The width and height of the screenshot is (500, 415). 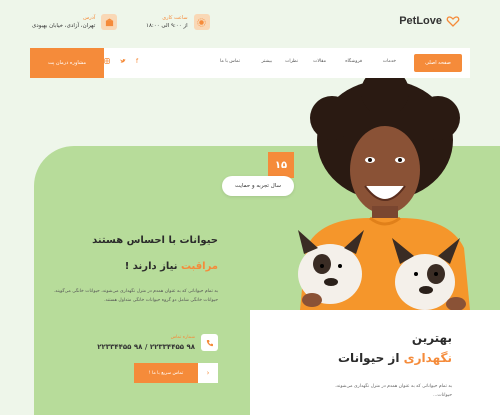 I want to click on twitter-icon, so click(x=123, y=62).